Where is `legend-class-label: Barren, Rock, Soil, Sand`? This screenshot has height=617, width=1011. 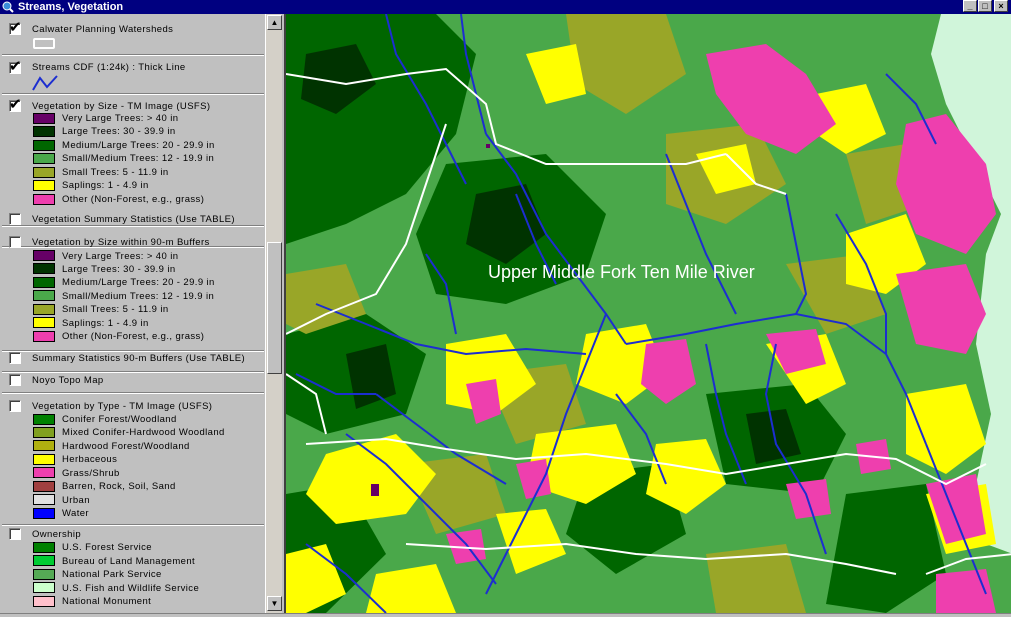
legend-class-label: Barren, Rock, Soil, Sand is located at coordinates (119, 486).